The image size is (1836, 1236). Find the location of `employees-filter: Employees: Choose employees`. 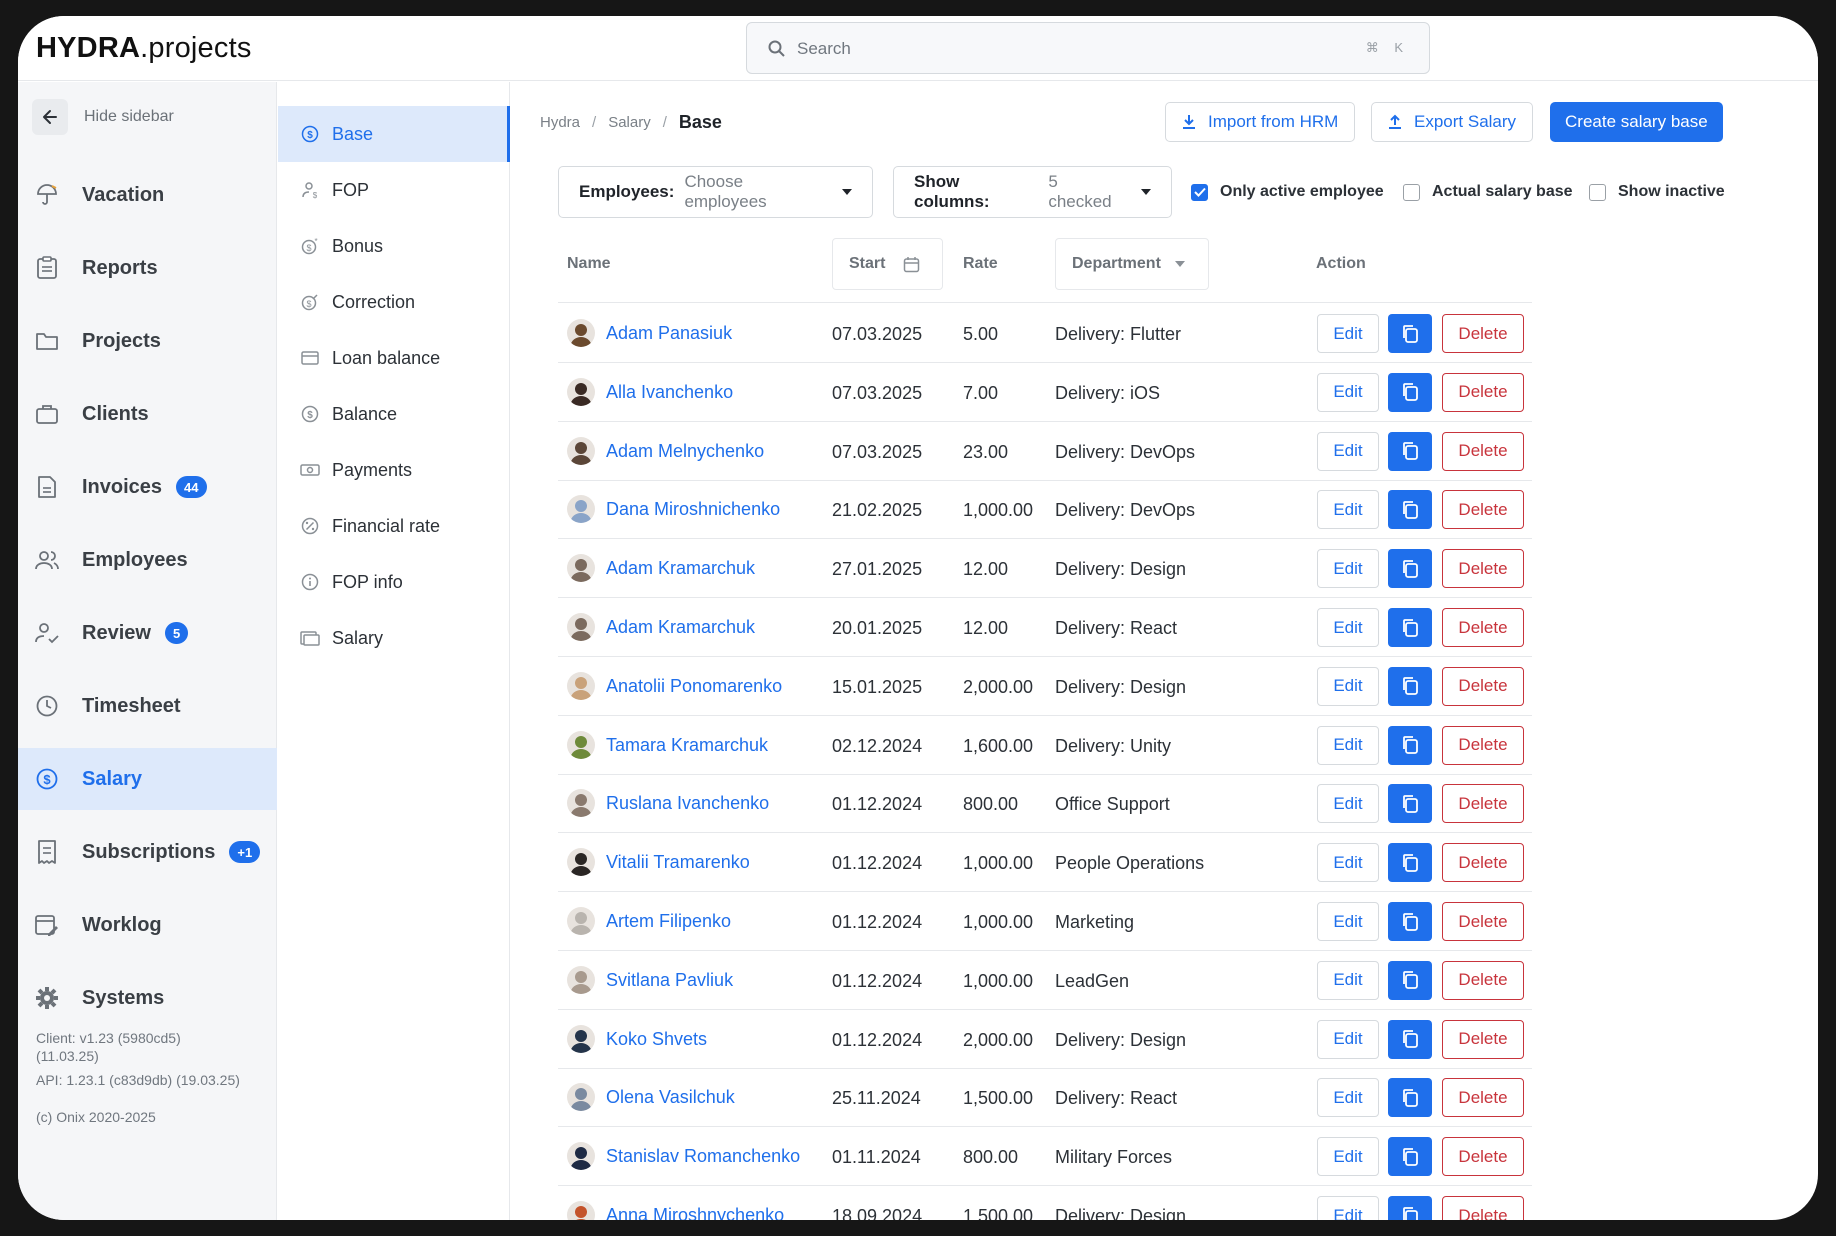

employees-filter: Employees: Choose employees is located at coordinates (715, 192).